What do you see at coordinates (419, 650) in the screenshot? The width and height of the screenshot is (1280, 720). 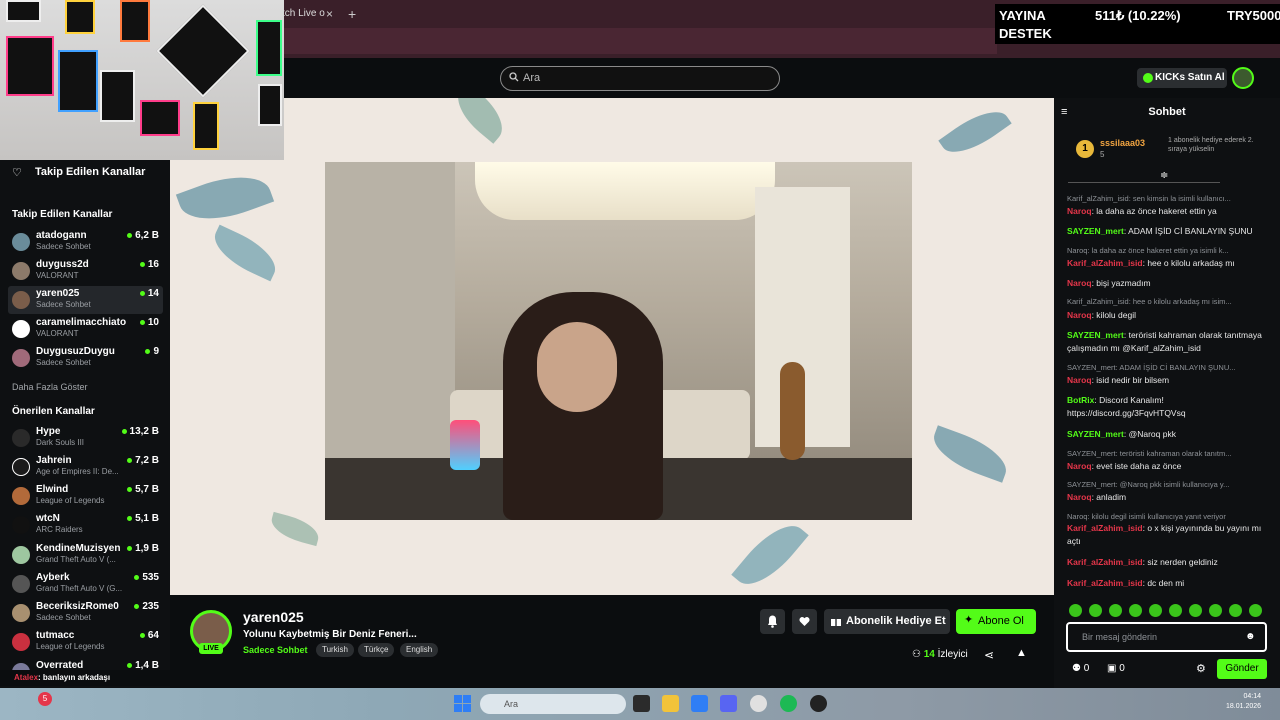 I see `tag-english: English` at bounding box center [419, 650].